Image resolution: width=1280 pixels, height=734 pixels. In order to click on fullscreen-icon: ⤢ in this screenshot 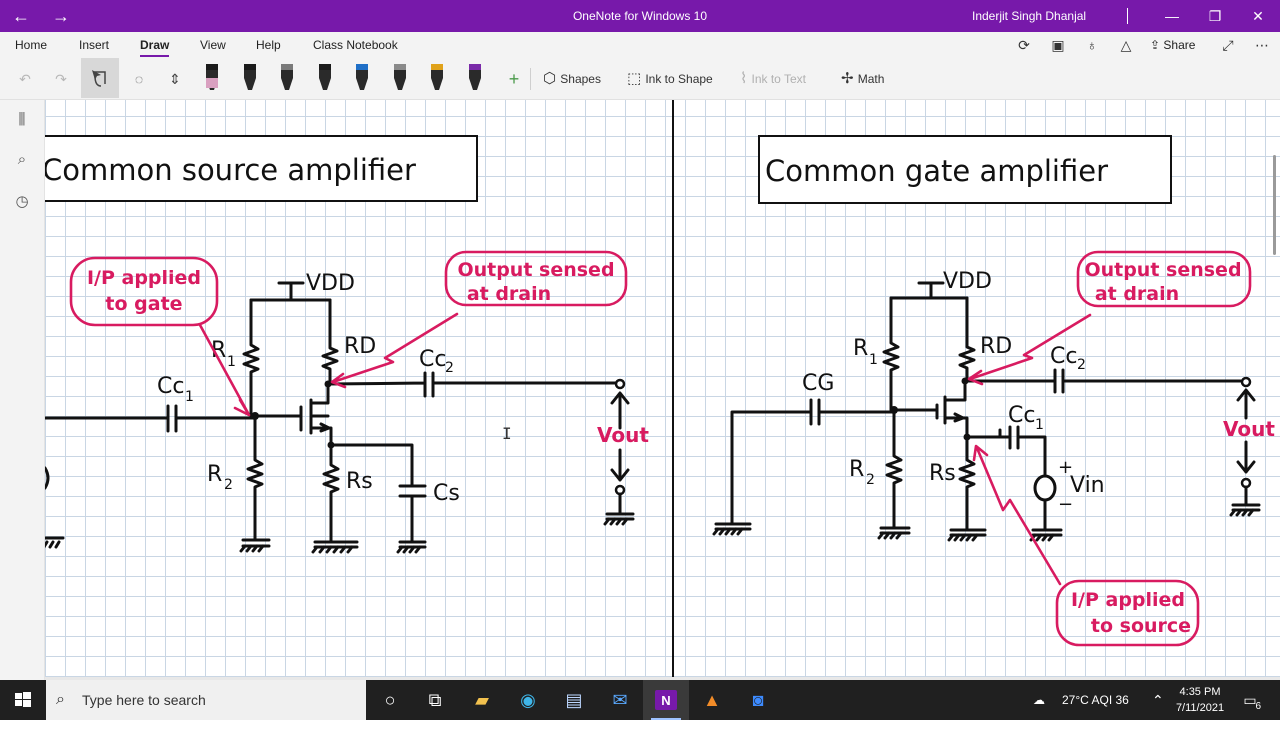, I will do `click(1228, 45)`.